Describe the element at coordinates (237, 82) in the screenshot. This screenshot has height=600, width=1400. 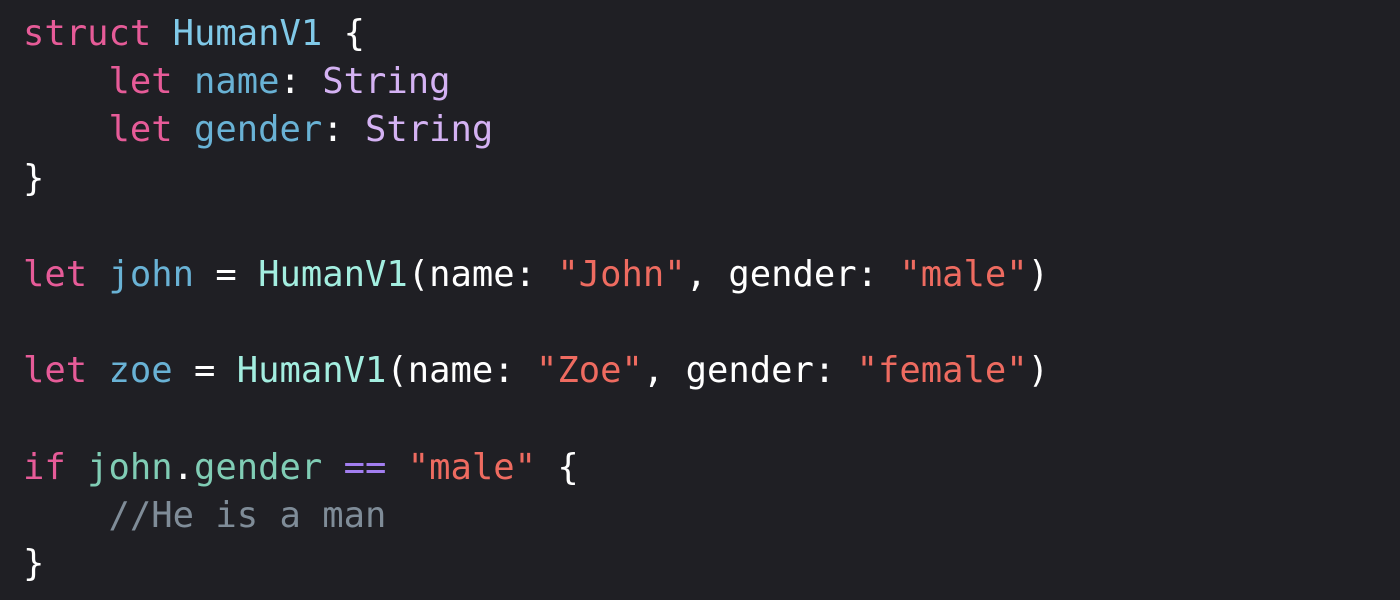
I see `variable-name-token: name` at that location.